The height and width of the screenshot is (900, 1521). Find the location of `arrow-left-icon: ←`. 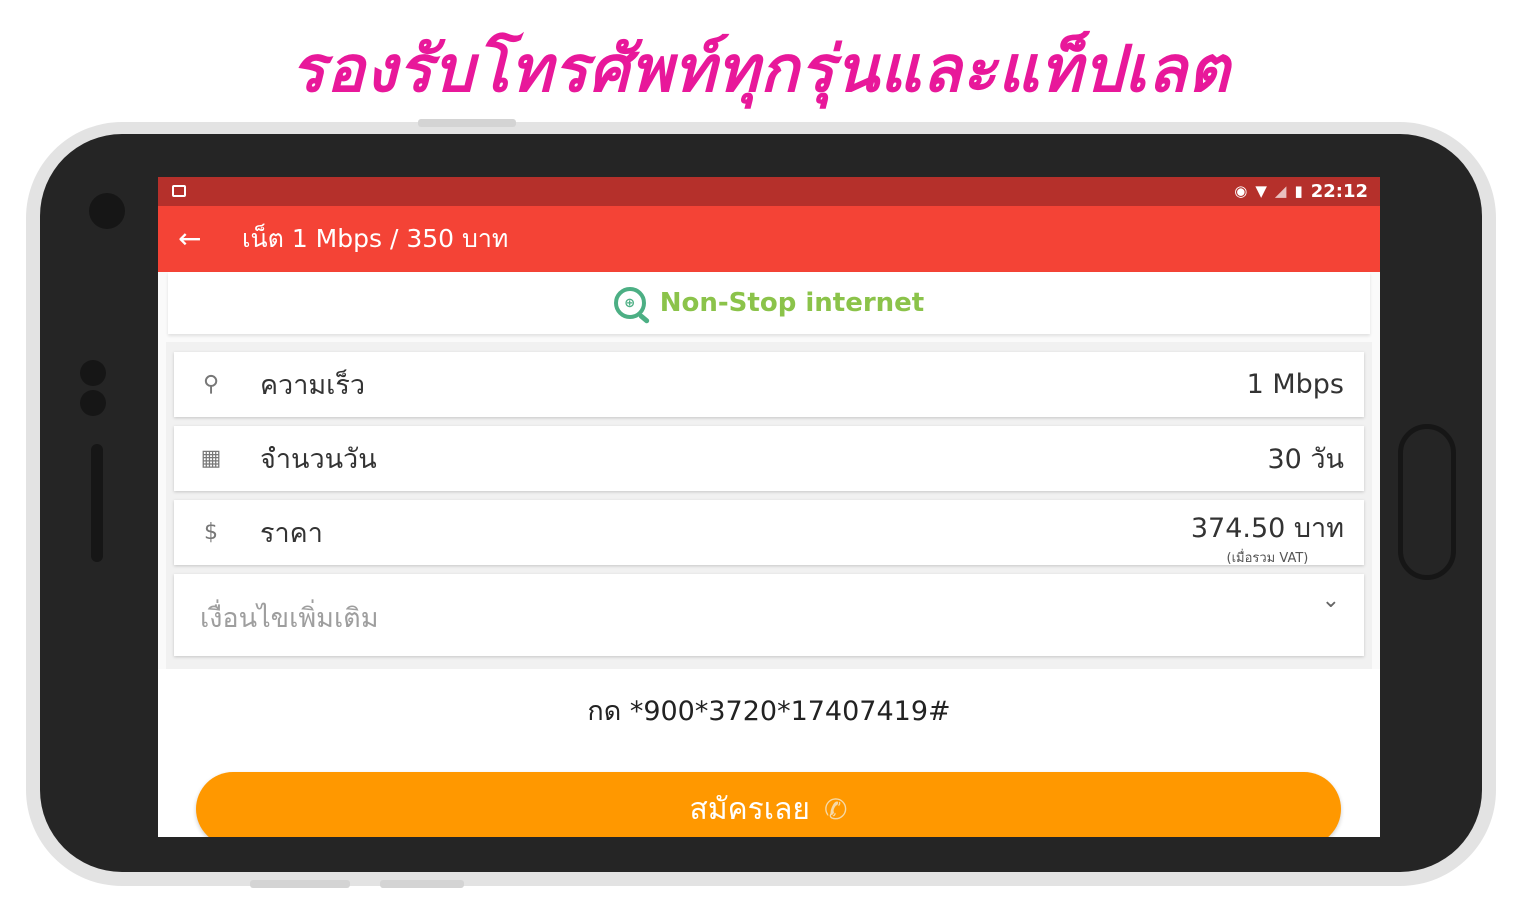

arrow-left-icon: ← is located at coordinates (193, 239).